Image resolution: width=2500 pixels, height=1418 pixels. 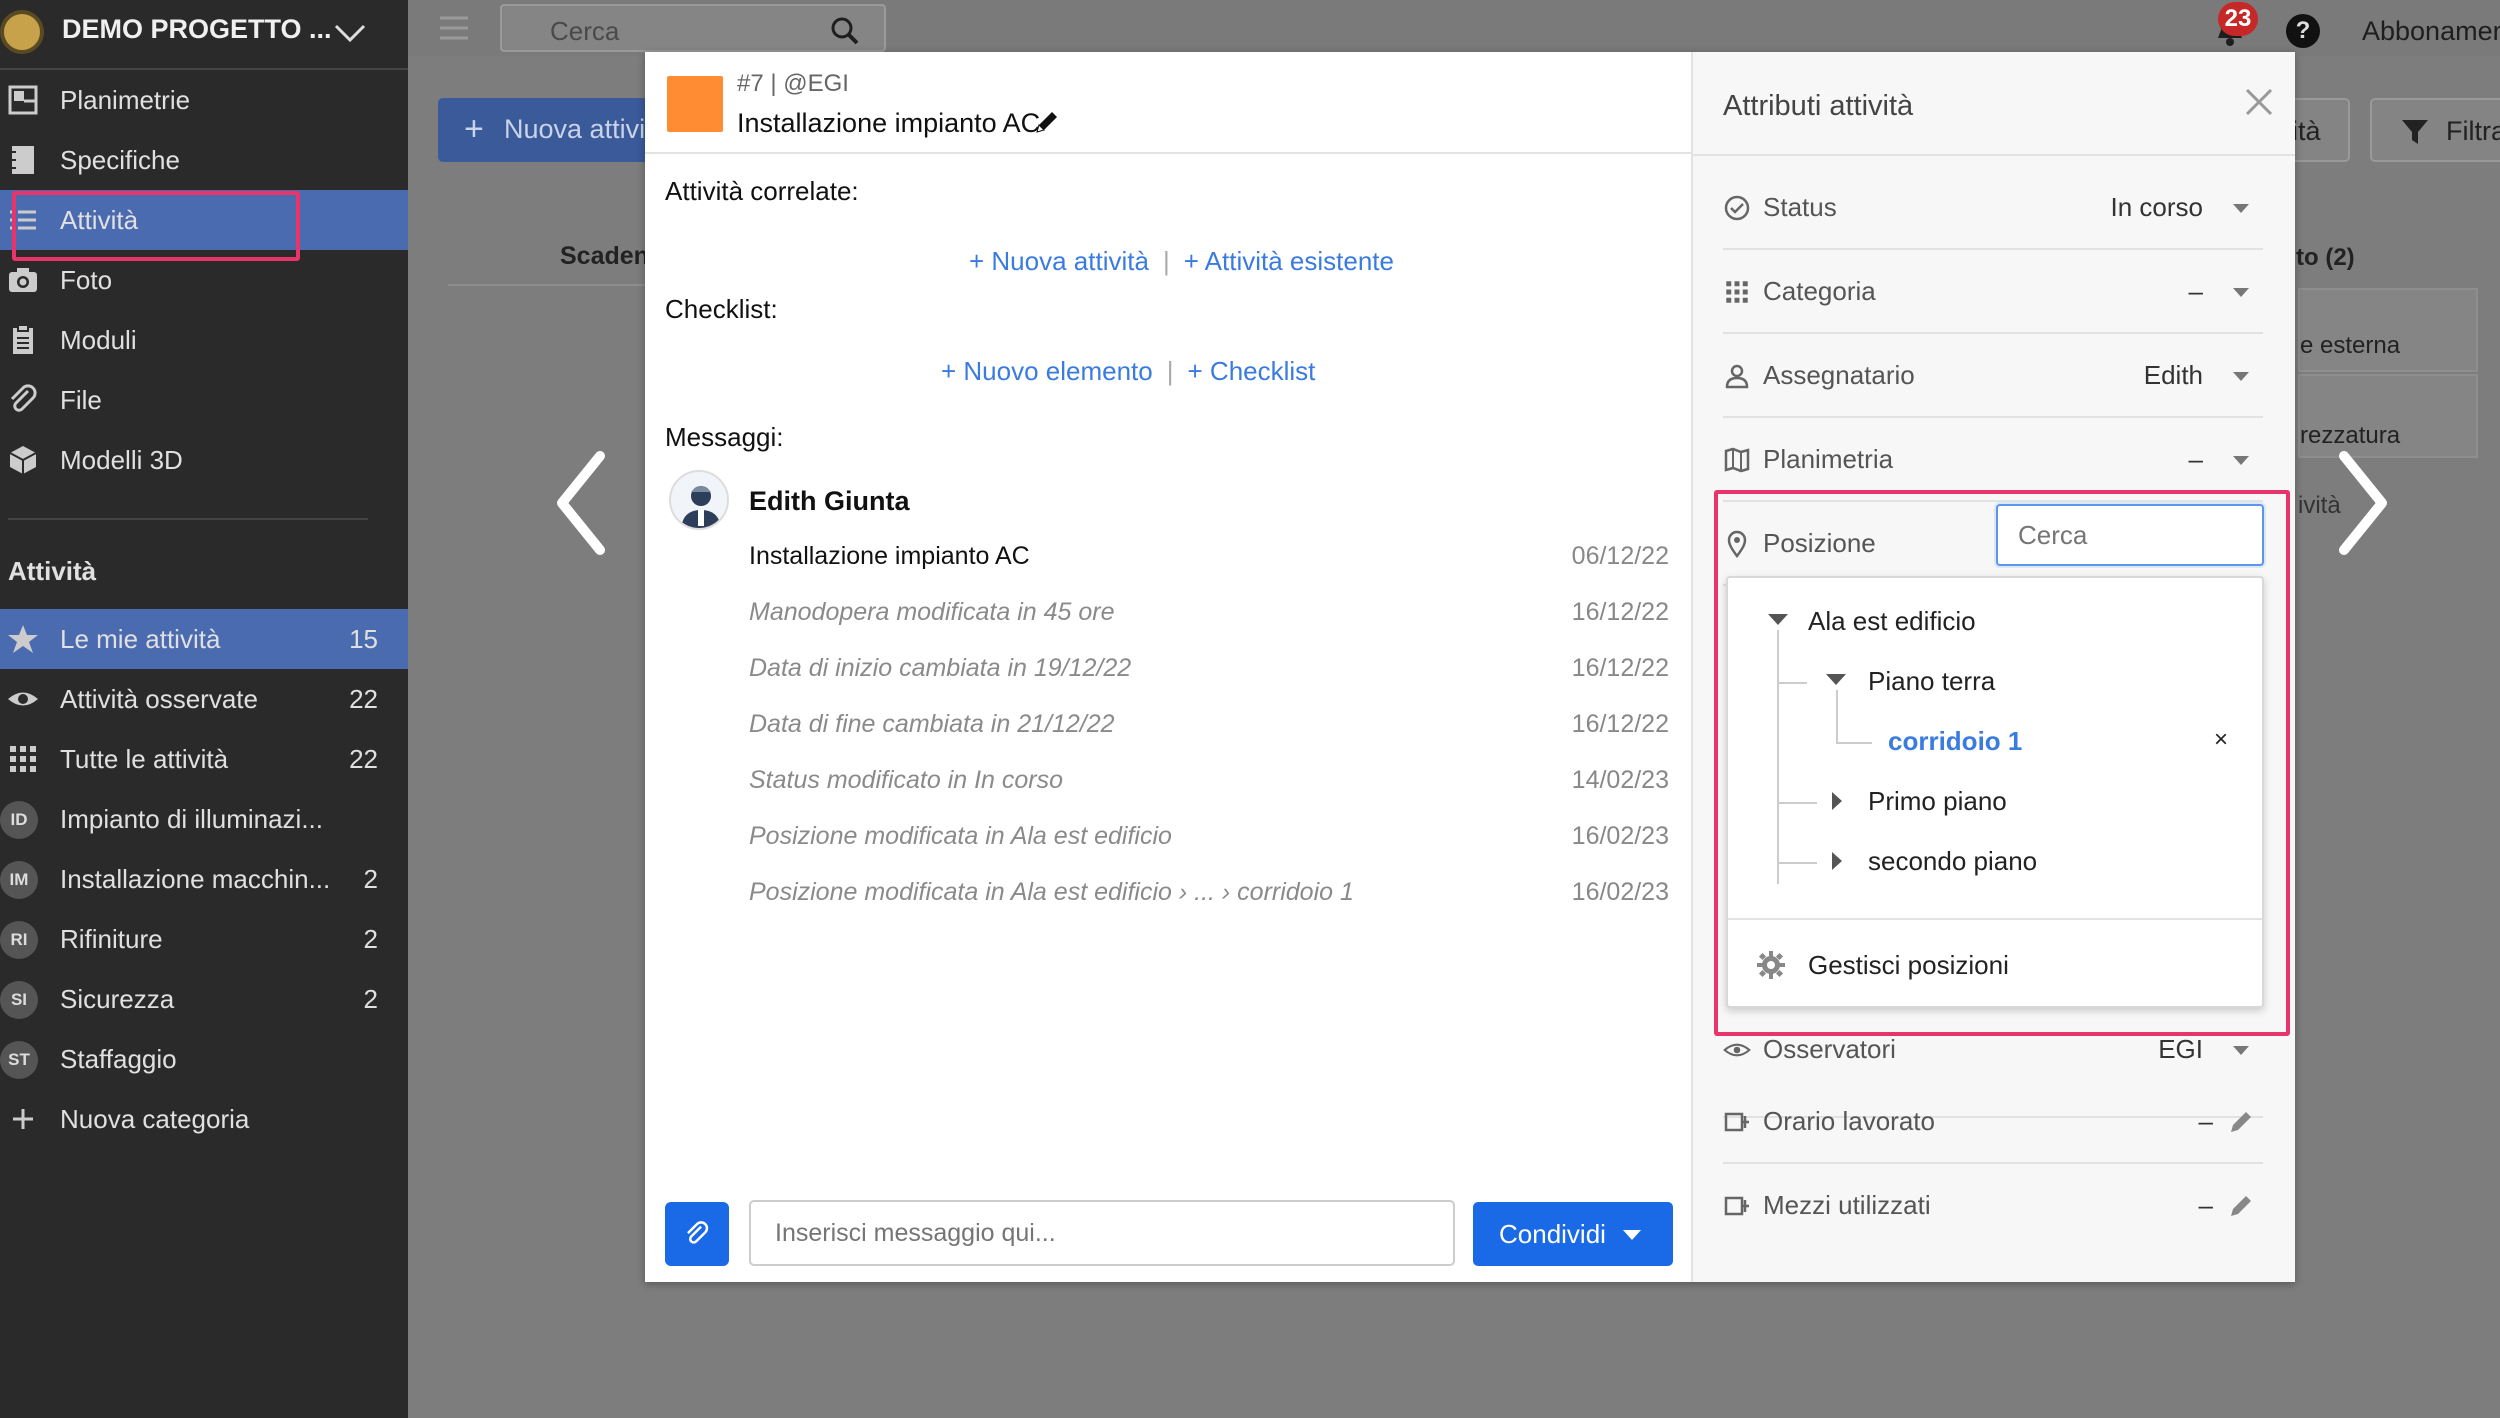 I want to click on attribute-categoria: Categoria –, so click(x=1993, y=292).